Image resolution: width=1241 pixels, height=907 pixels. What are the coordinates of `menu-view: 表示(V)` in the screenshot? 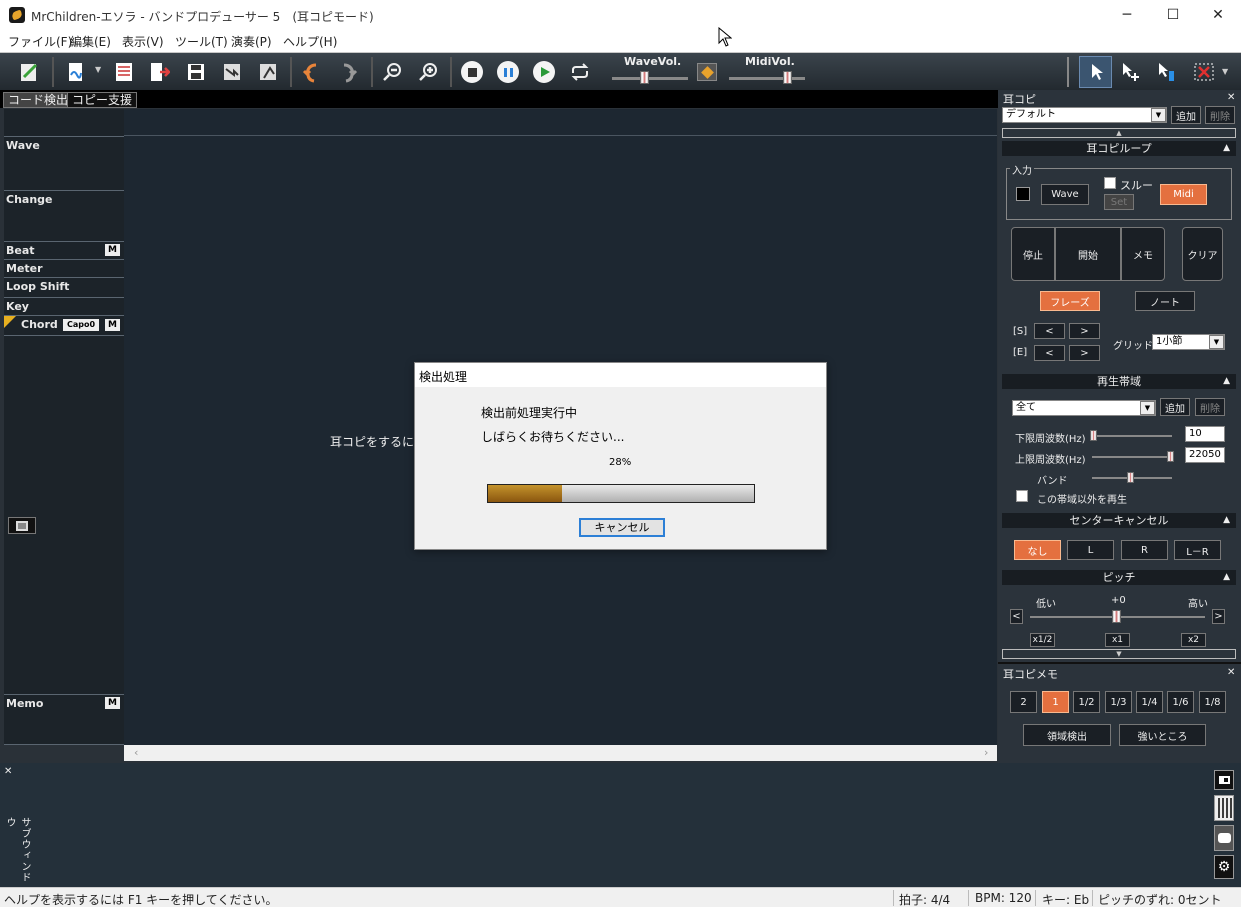 It's located at (143, 41).